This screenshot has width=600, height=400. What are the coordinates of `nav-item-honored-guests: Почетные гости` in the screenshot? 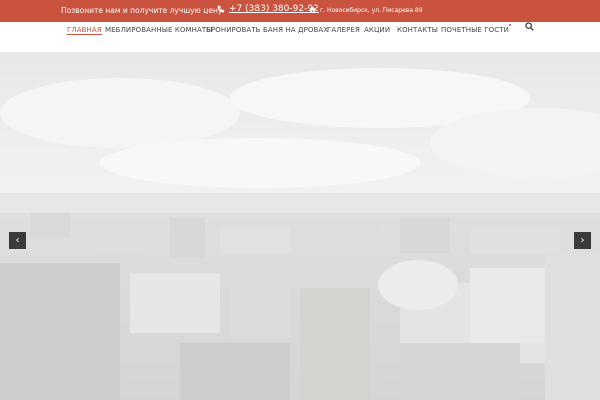 It's located at (475, 30).